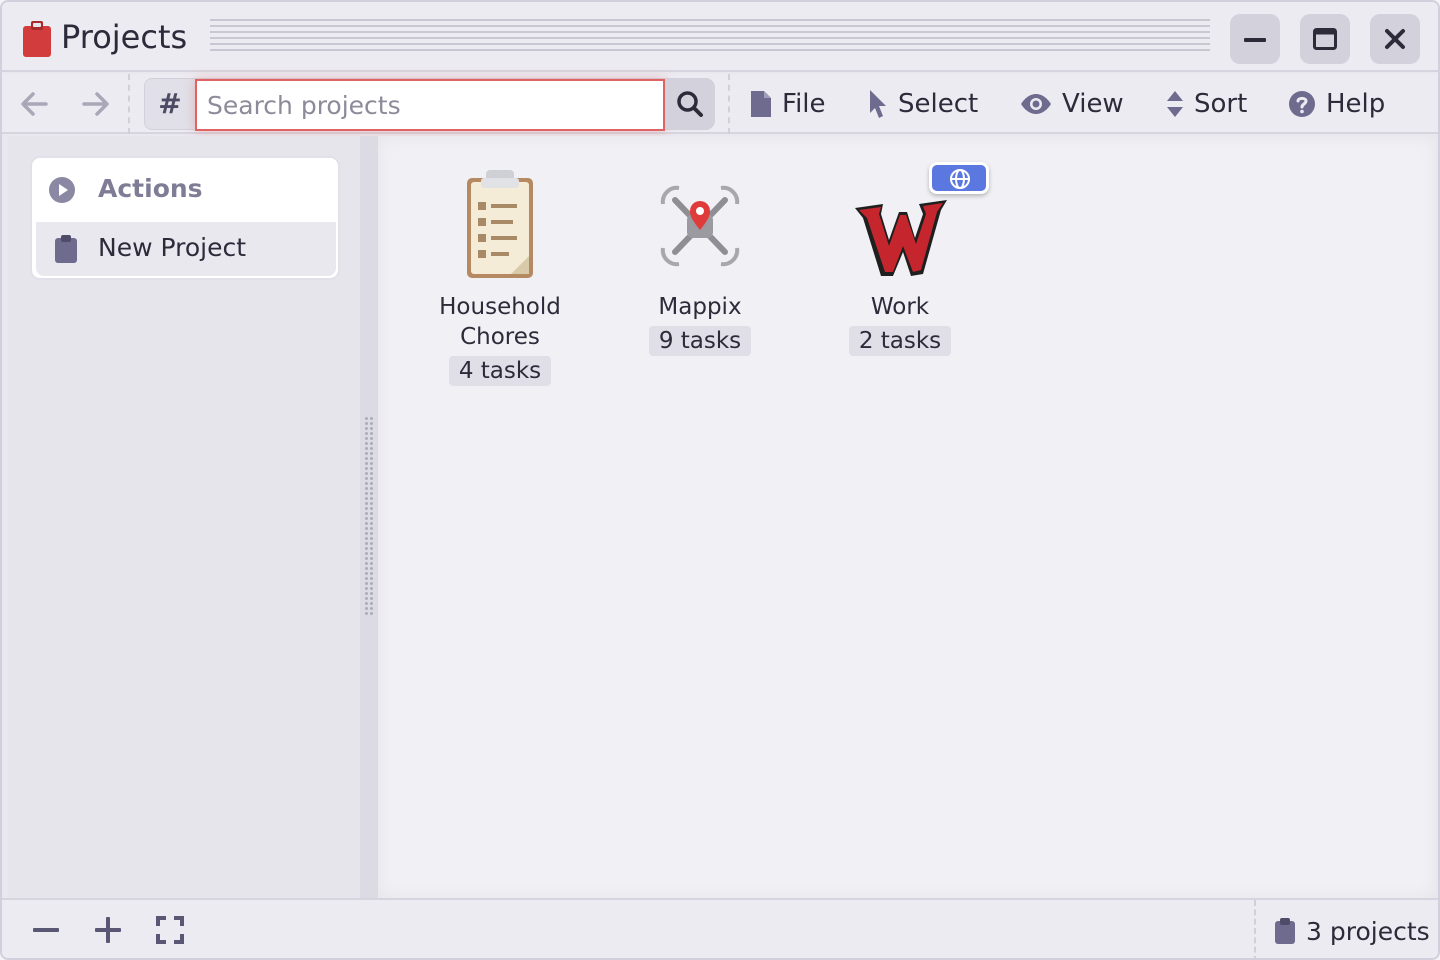 This screenshot has height=960, width=1440. What do you see at coordinates (938, 104) in the screenshot?
I see `menu-select-label: Select` at bounding box center [938, 104].